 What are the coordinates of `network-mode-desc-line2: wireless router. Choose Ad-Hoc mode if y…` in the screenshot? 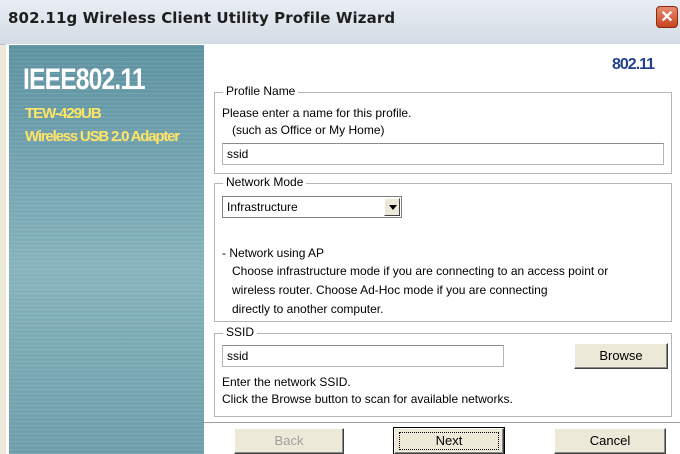 It's located at (390, 290).